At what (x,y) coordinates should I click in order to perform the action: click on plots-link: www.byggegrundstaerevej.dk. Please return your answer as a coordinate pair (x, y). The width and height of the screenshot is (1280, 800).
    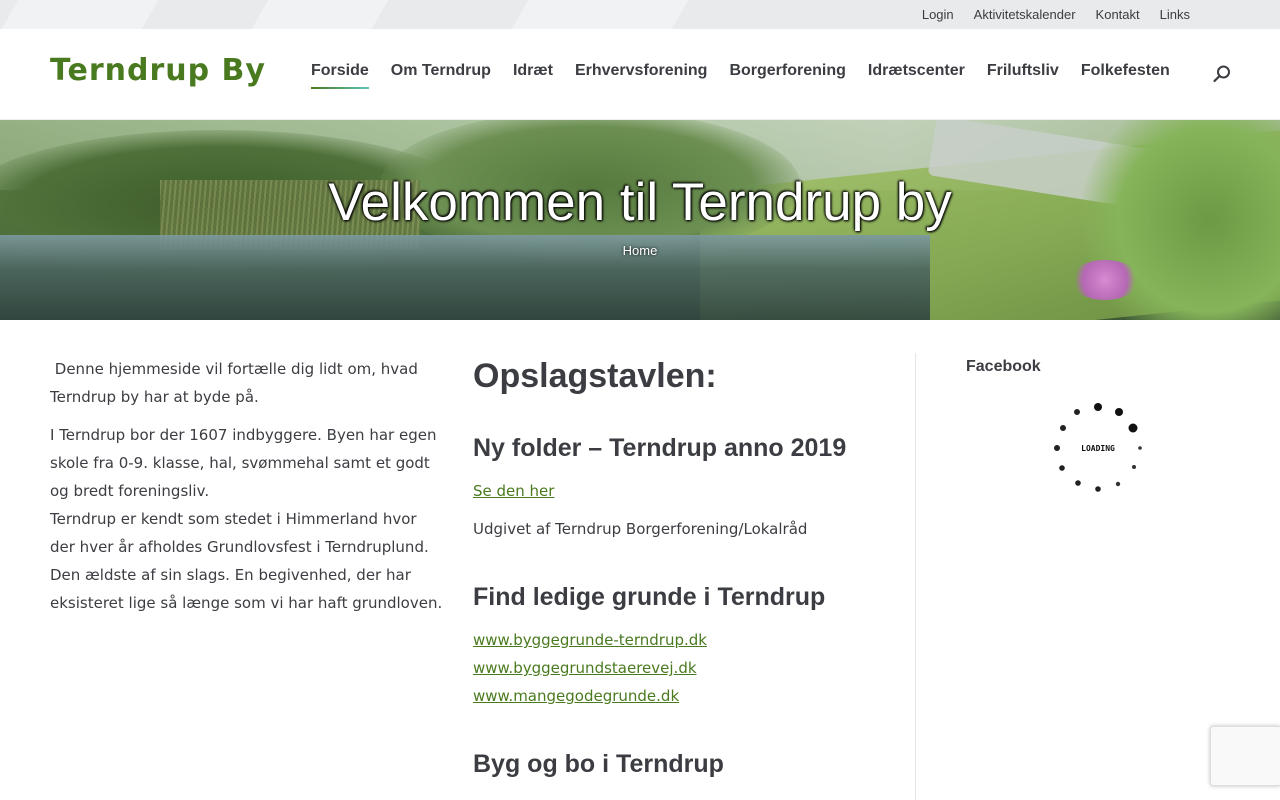
    Looking at the image, I should click on (683, 668).